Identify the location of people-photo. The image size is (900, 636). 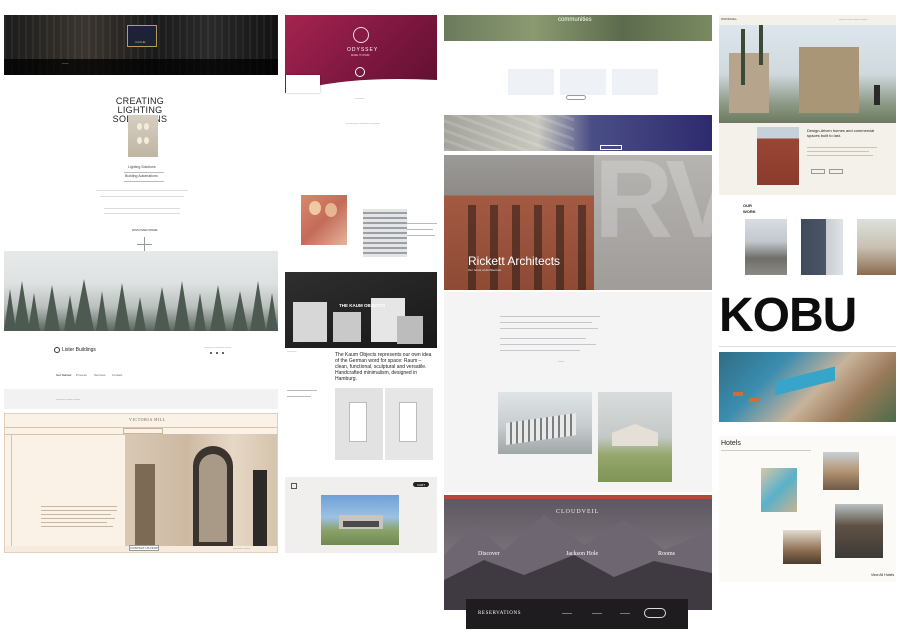
(324, 220).